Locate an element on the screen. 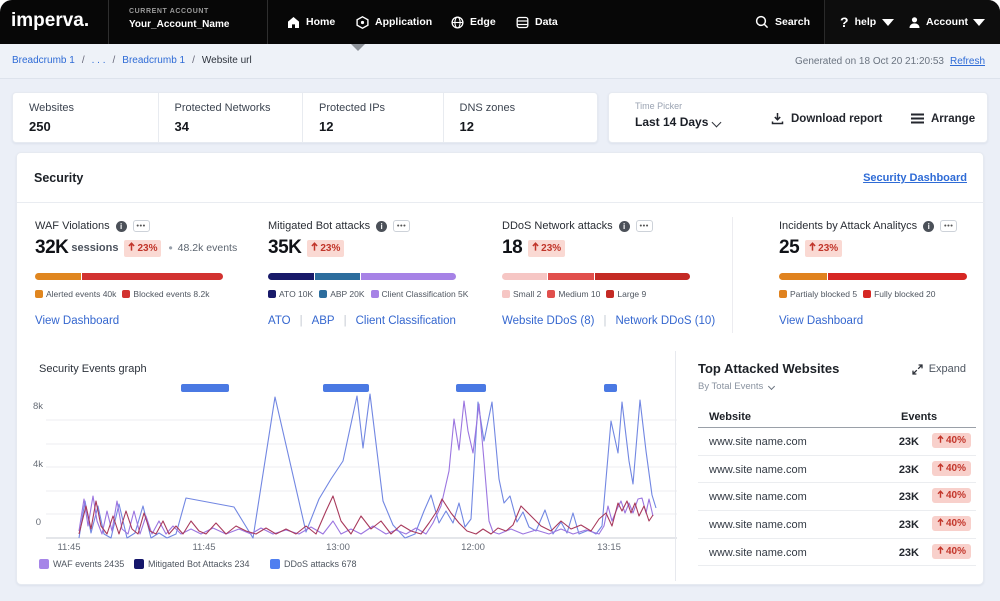  svg-text: 13:15 is located at coordinates (609, 547).